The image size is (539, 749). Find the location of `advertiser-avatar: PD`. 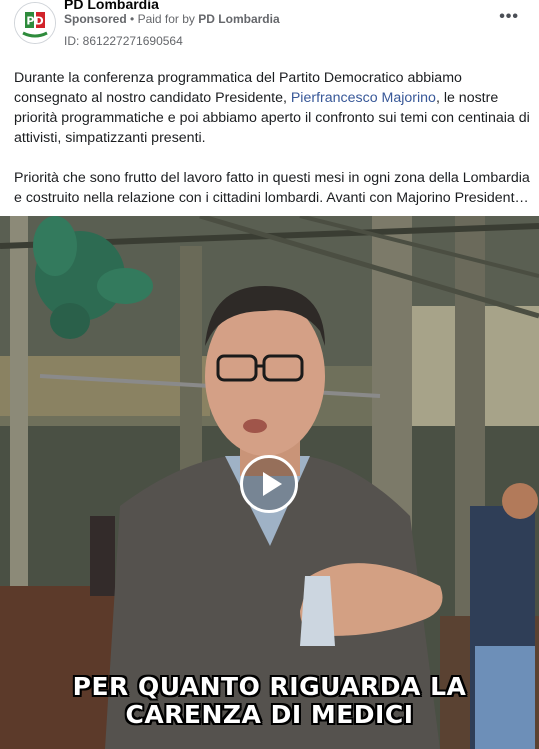

advertiser-avatar: PD is located at coordinates (35, 23).